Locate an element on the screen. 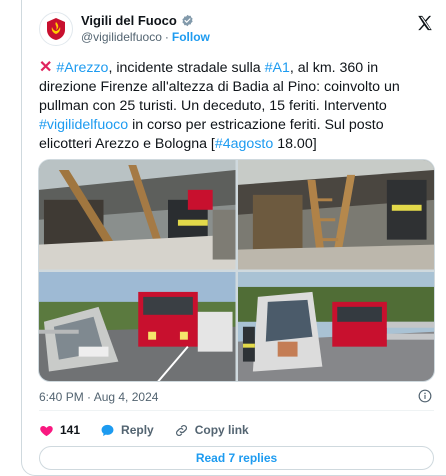  like-button: 141 is located at coordinates (59, 430).